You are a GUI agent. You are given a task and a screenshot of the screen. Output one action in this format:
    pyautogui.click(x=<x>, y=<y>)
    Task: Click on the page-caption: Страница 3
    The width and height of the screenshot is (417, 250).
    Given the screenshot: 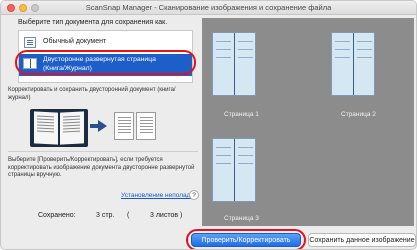 What is the action you would take?
    pyautogui.click(x=241, y=218)
    